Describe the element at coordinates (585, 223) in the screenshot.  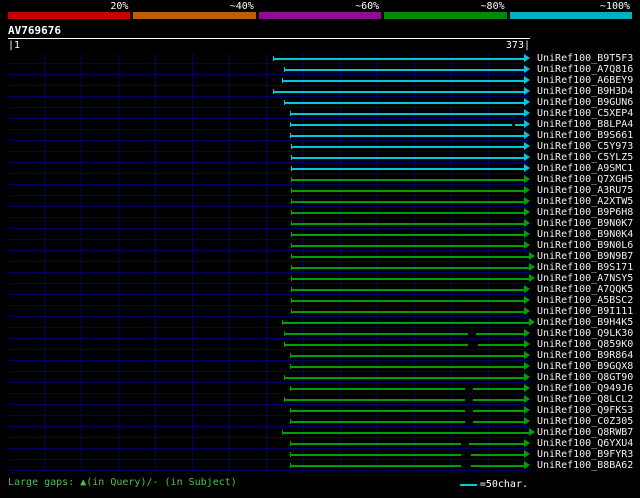
I see `hit-label: UniRef100_B9N0K7` at that location.